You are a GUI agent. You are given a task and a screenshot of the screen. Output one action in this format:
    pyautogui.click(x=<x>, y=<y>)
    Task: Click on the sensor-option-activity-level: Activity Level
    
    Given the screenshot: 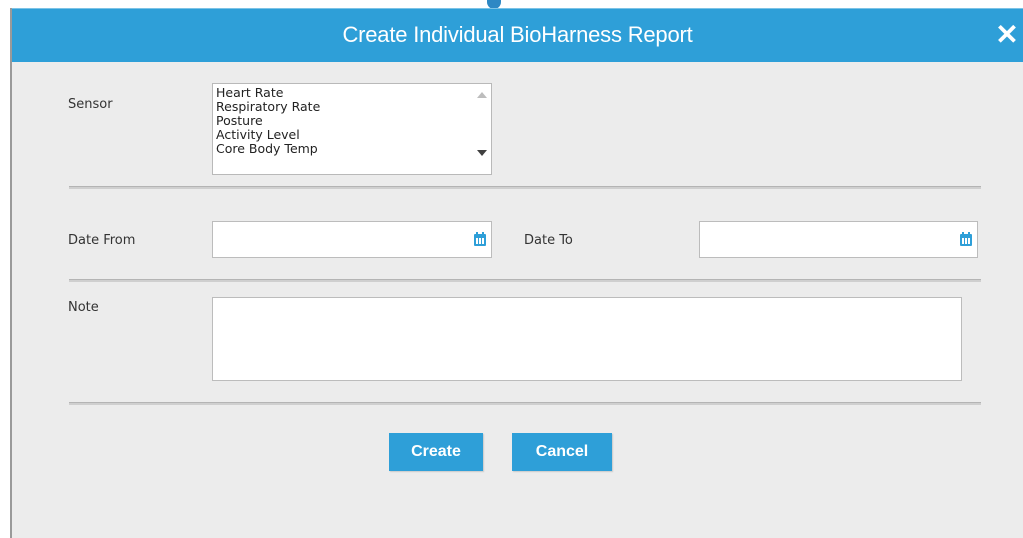 What is the action you would take?
    pyautogui.click(x=352, y=135)
    